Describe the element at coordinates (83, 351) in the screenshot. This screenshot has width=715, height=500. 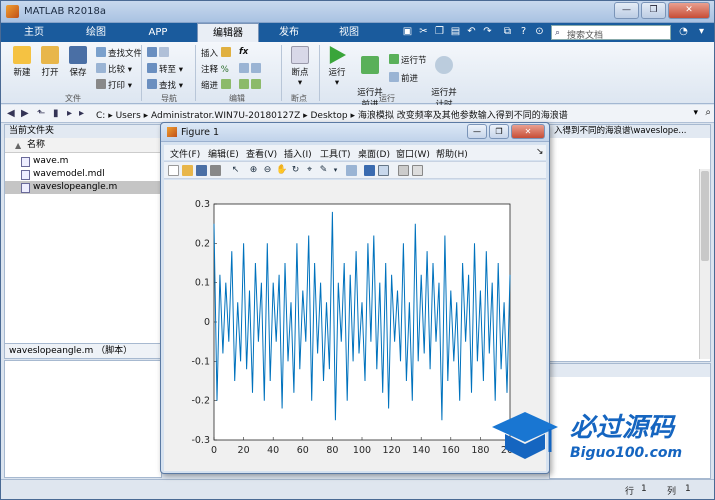
I see `file-details-header: waveslopeangle.m （脚本）` at that location.